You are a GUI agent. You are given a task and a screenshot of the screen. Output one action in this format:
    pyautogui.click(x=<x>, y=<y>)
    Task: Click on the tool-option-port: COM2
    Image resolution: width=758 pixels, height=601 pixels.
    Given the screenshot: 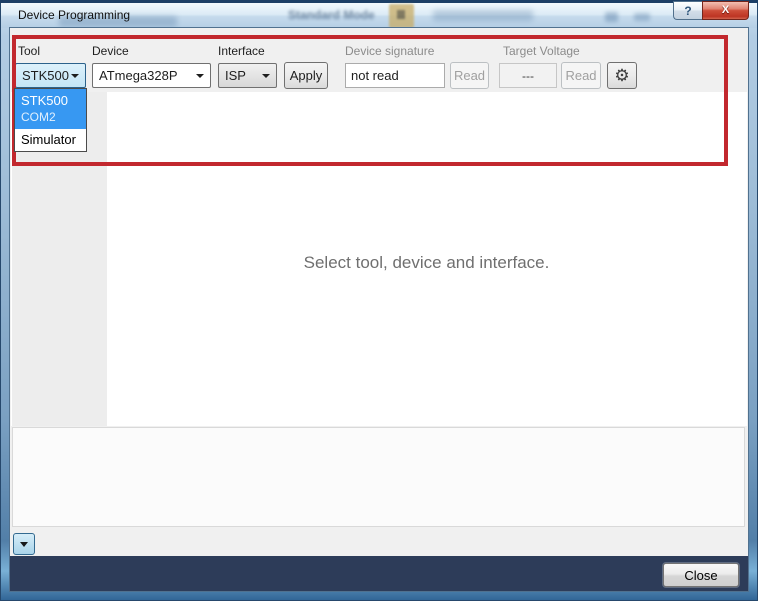 What is the action you would take?
    pyautogui.click(x=38, y=117)
    